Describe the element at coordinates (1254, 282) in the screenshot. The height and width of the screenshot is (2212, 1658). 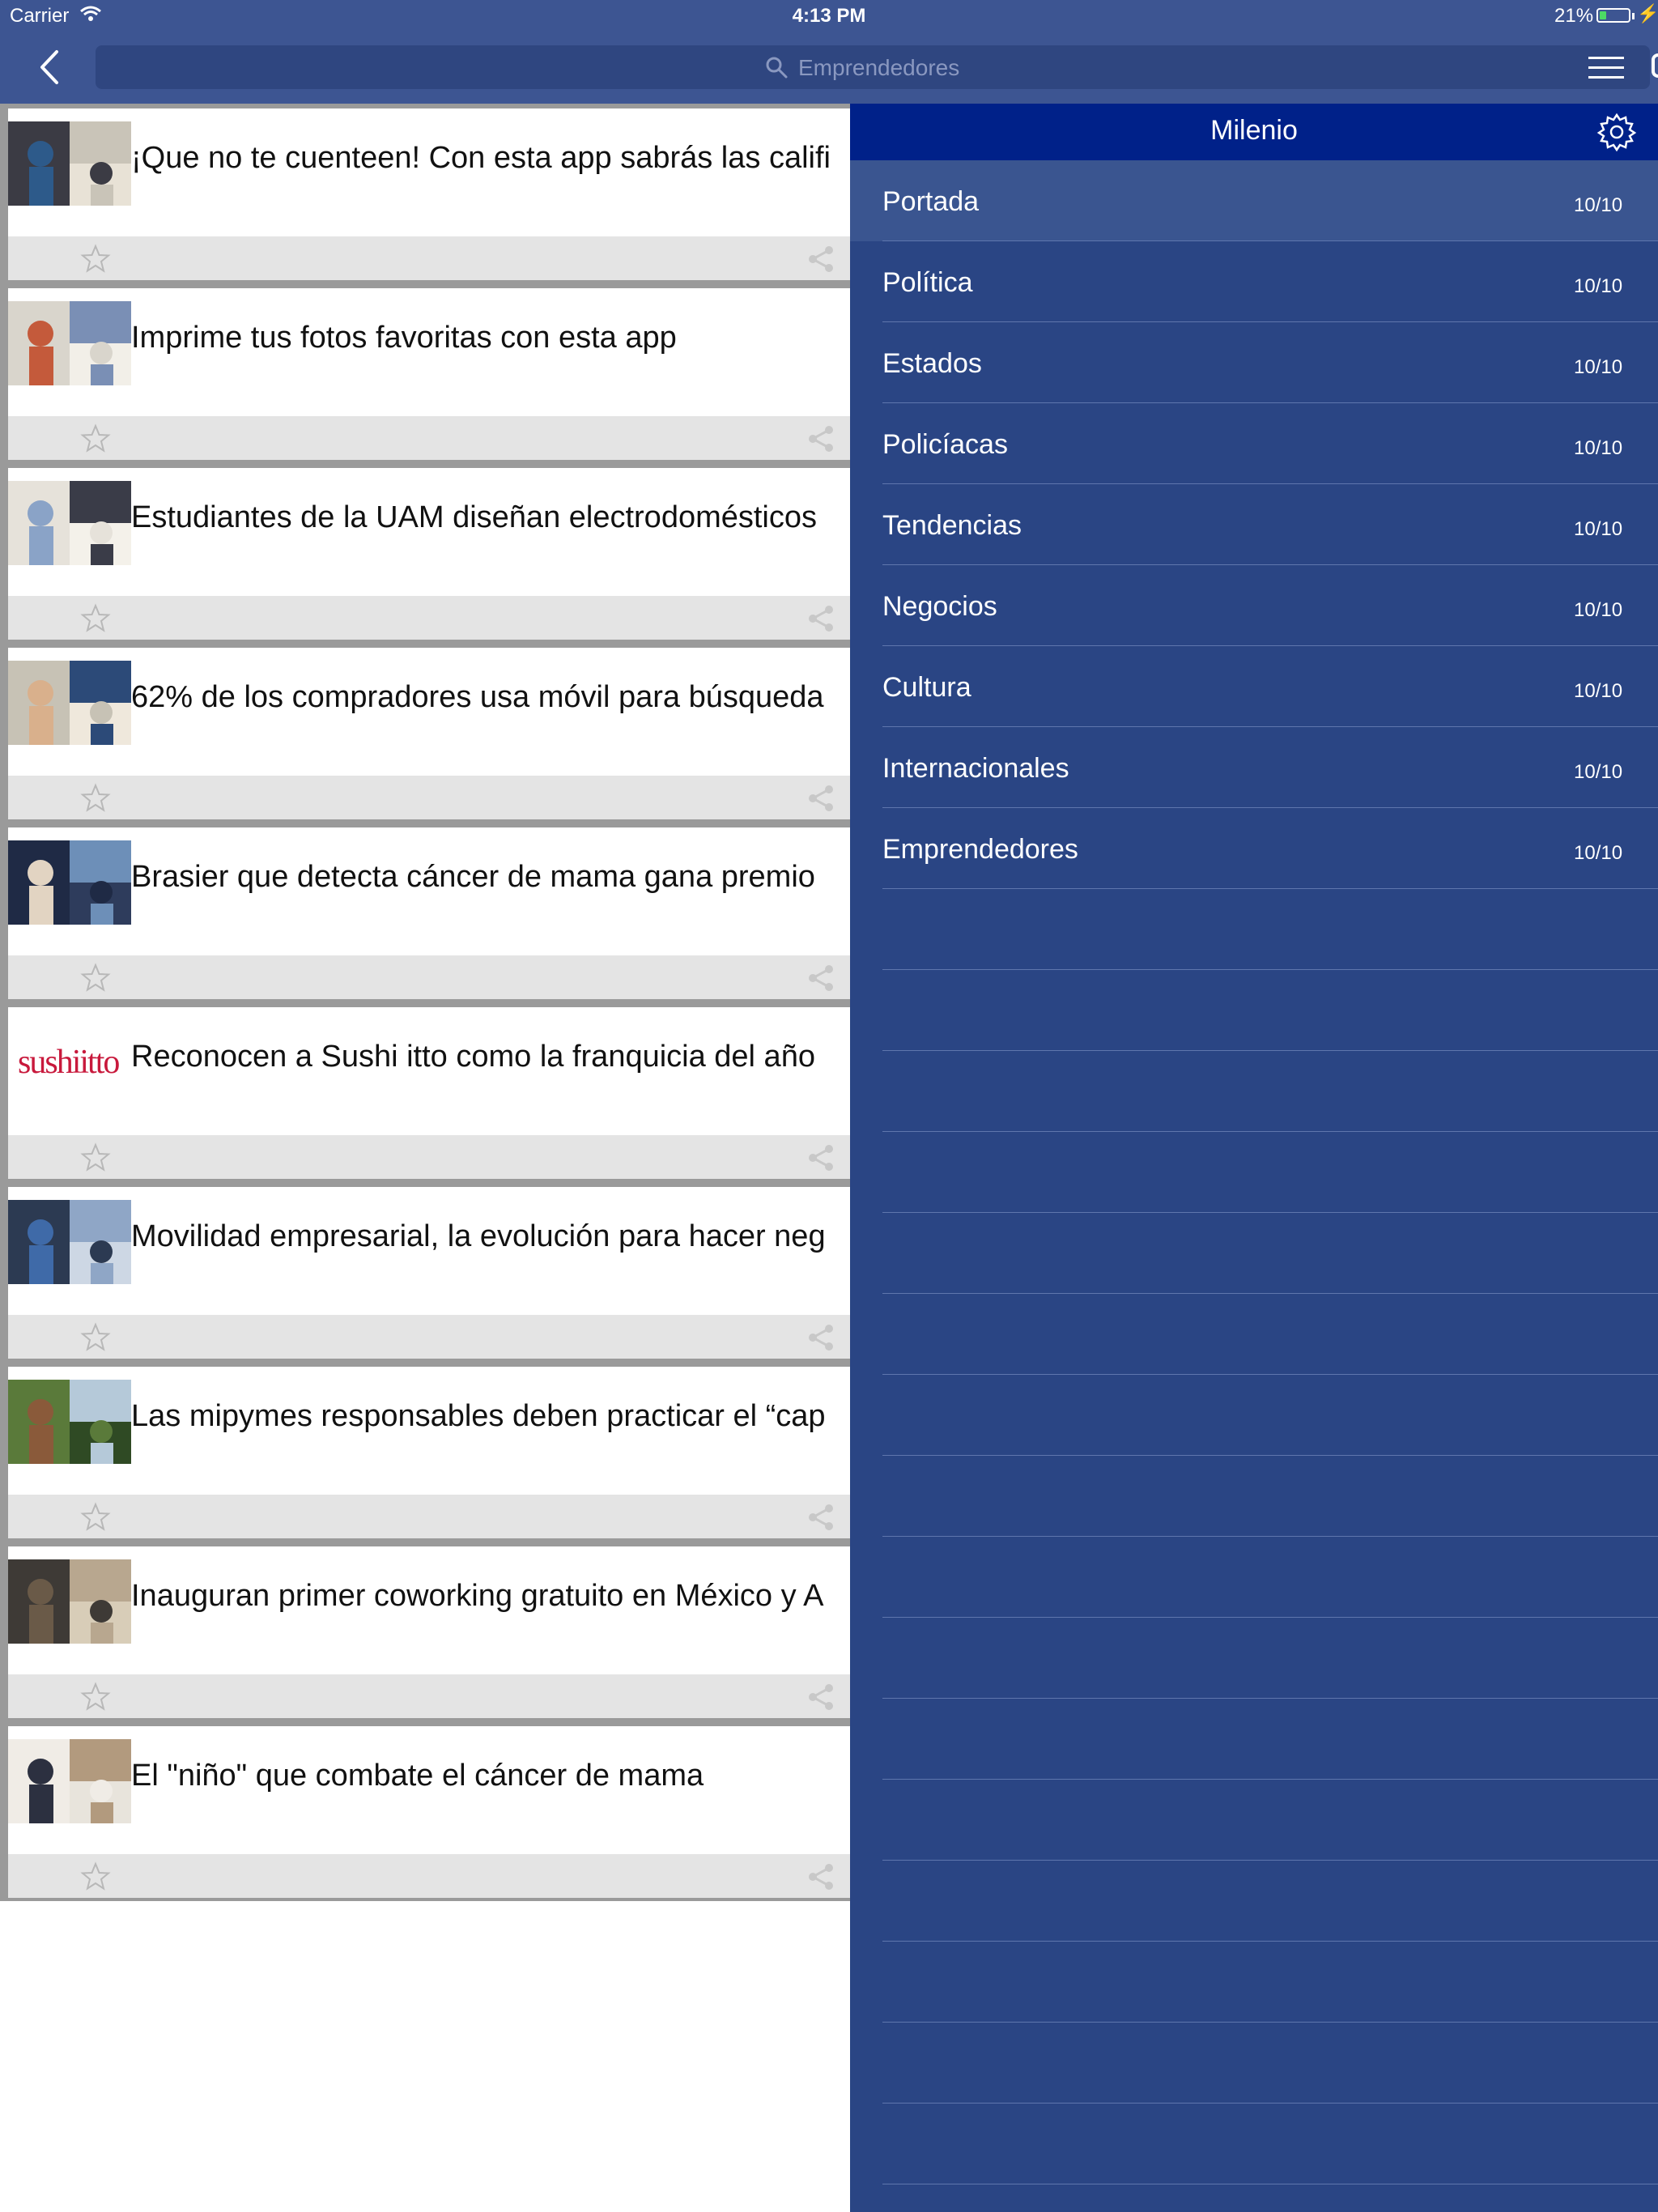
I see `section-item: Política 10/10` at that location.